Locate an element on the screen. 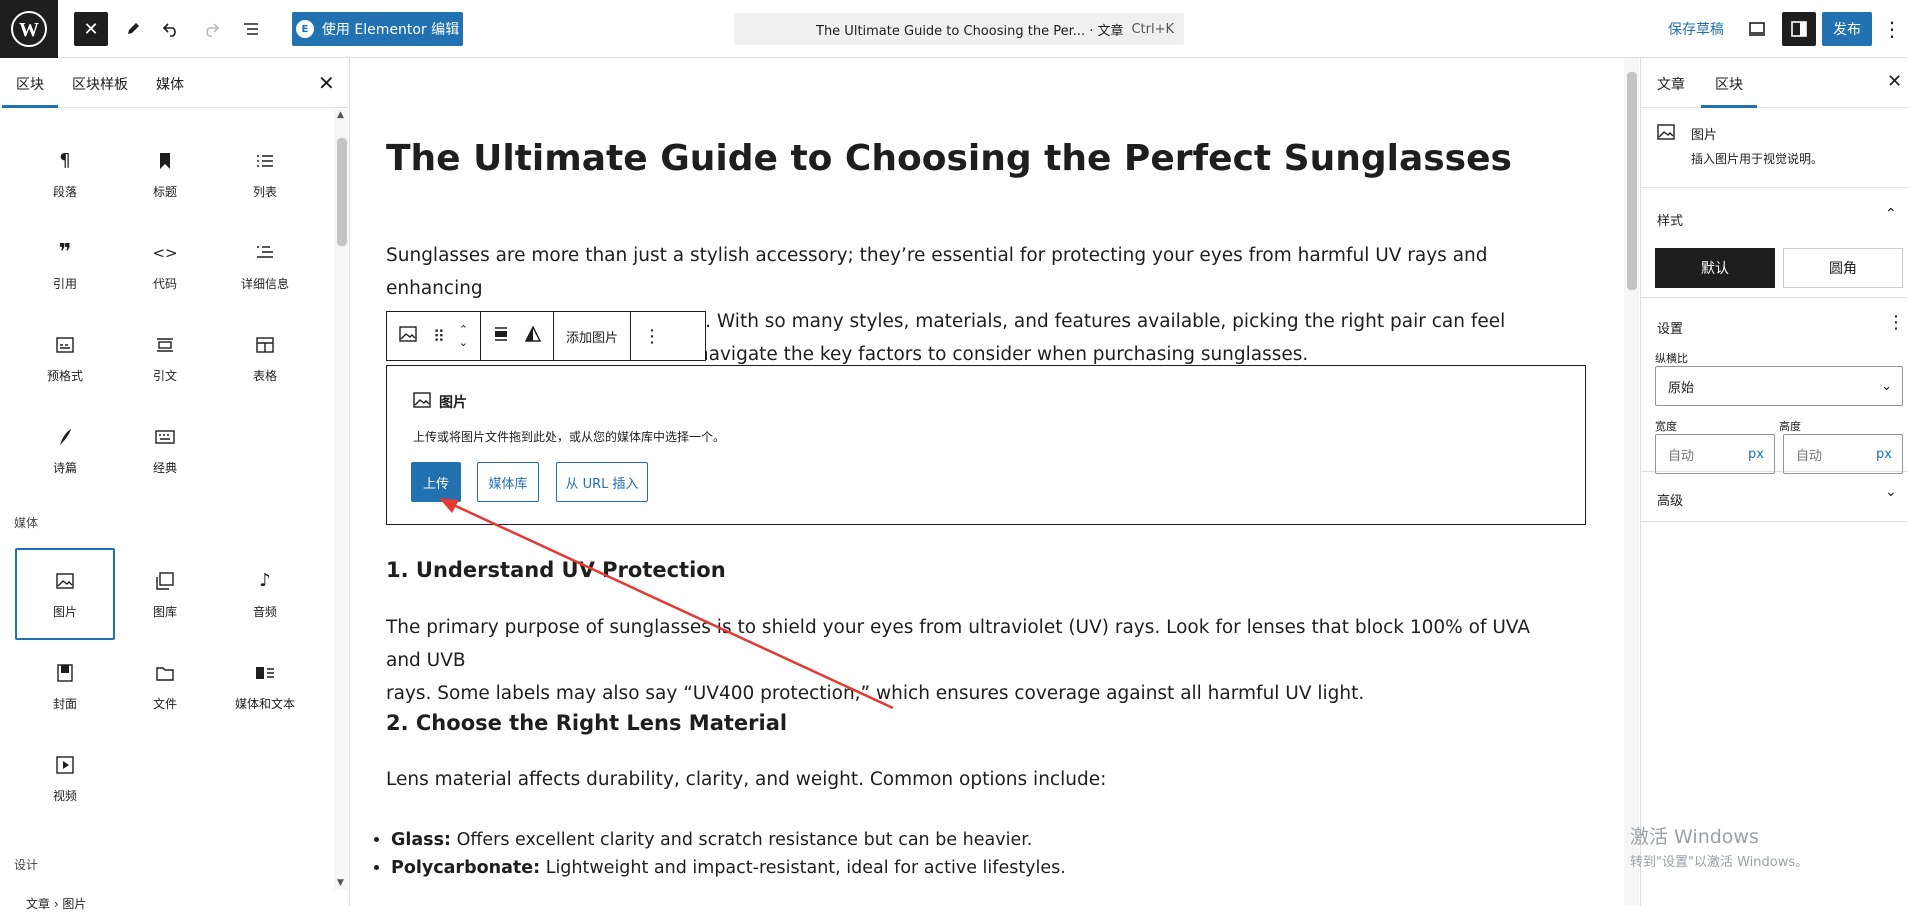 The width and height of the screenshot is (1908, 912). block-card: 图片 插入图片用于视觉说明。 is located at coordinates (1774, 148).